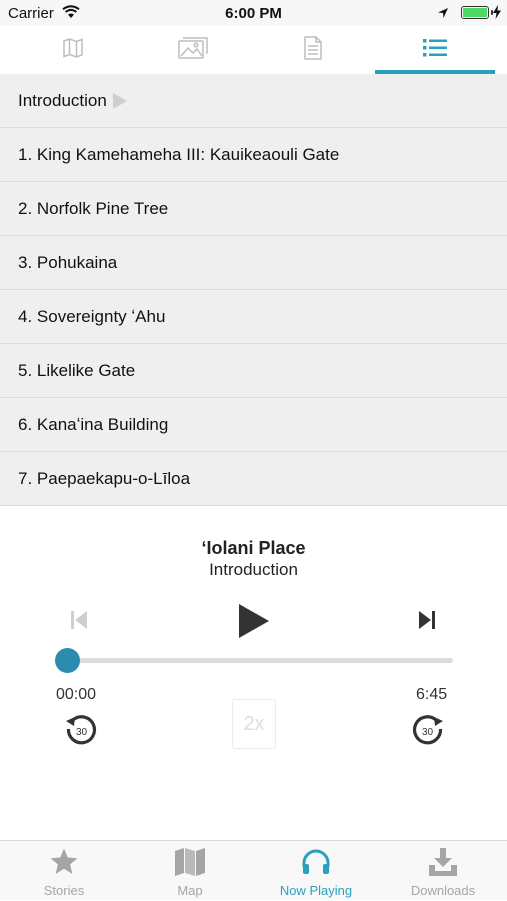 Image resolution: width=507 pixels, height=901 pixels. What do you see at coordinates (497, 14) in the screenshot?
I see `charging-bolt-icon` at bounding box center [497, 14].